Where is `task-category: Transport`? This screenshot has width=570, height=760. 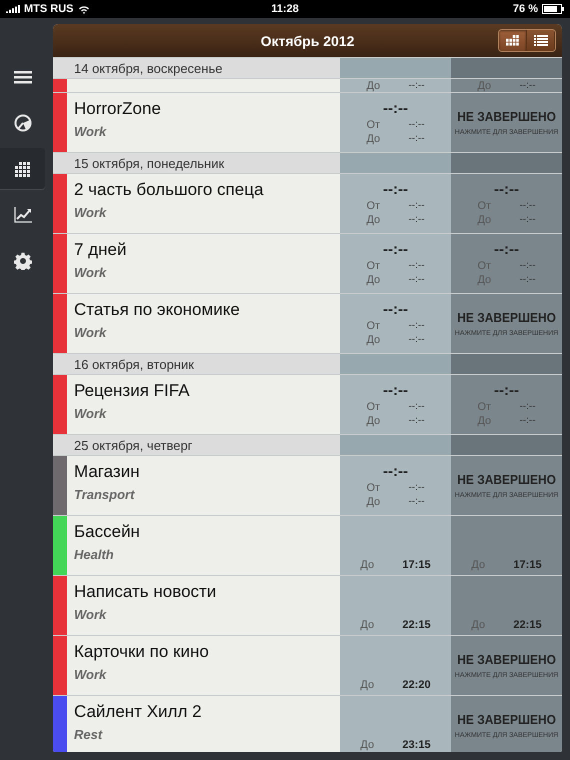 task-category: Transport is located at coordinates (104, 494).